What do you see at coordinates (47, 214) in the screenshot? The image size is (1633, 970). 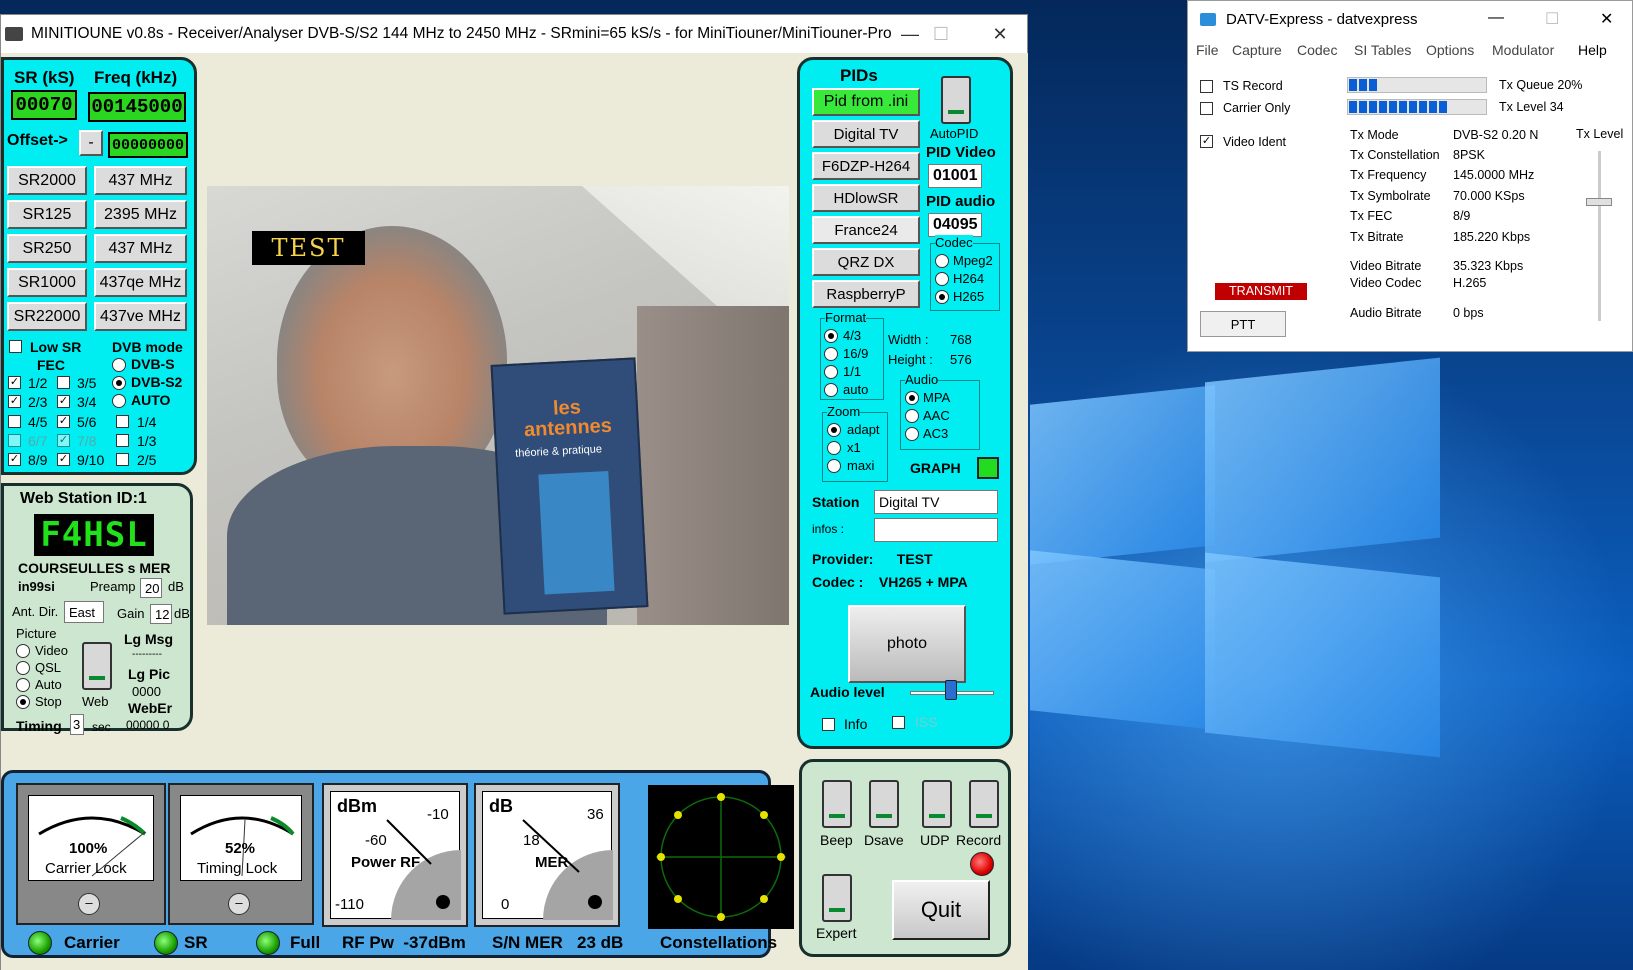 I see `sr-preset-button: SR125` at bounding box center [47, 214].